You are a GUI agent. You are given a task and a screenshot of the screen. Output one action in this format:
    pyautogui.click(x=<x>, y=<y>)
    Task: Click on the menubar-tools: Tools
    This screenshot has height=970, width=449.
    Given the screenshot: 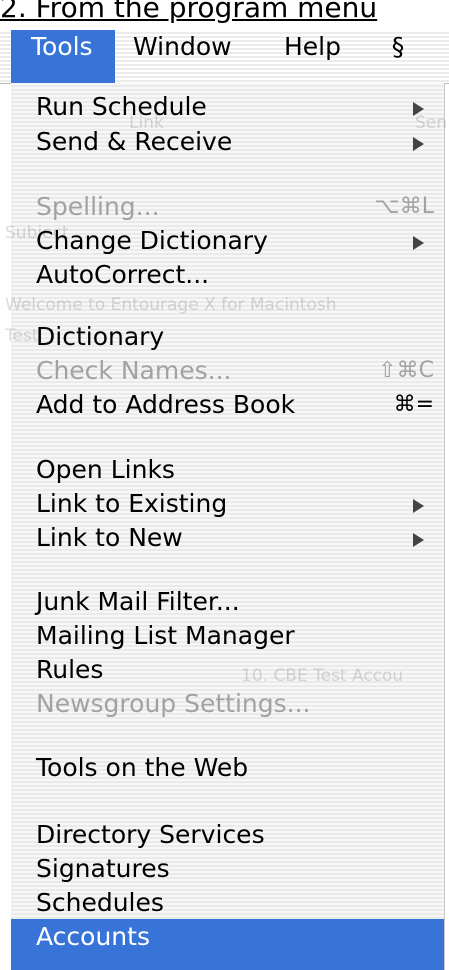 What is the action you would take?
    pyautogui.click(x=63, y=56)
    